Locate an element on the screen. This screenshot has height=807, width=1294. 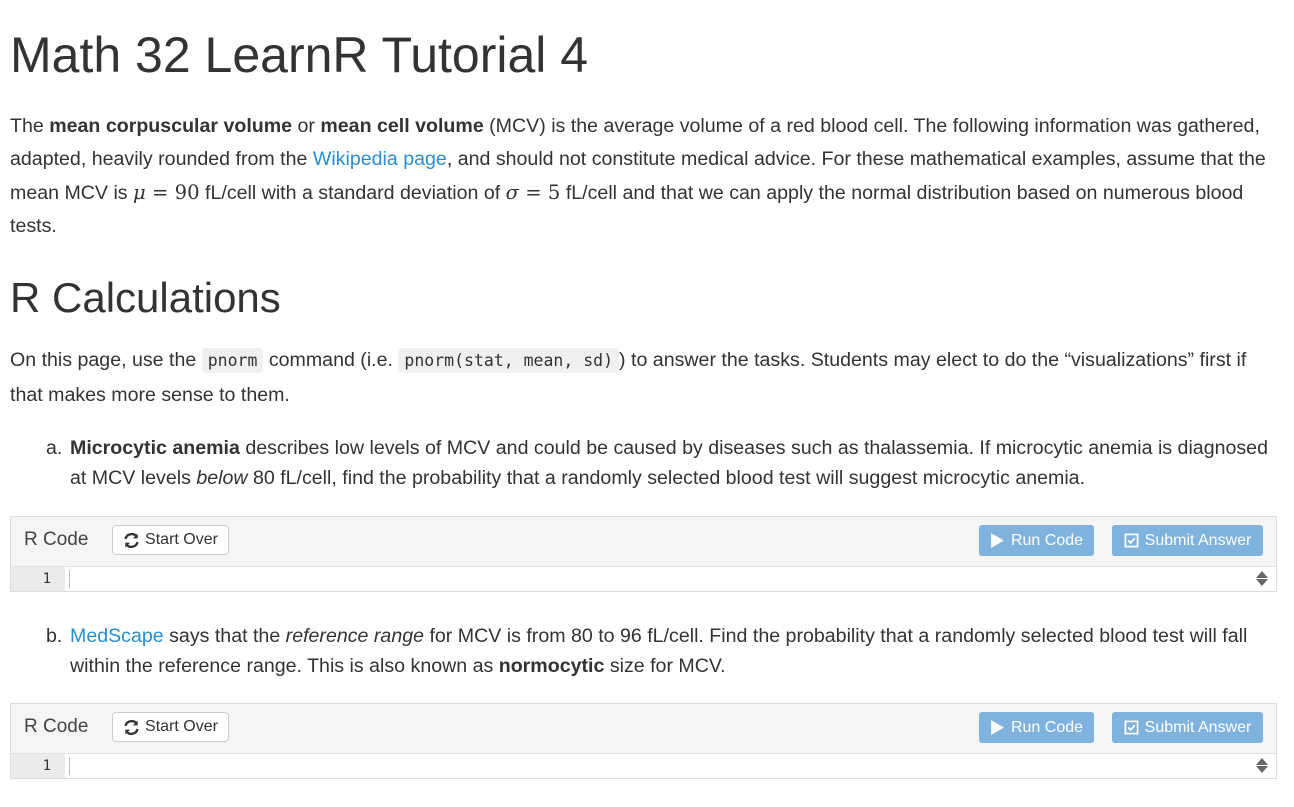
section-heading: R Calculations is located at coordinates (145, 297).